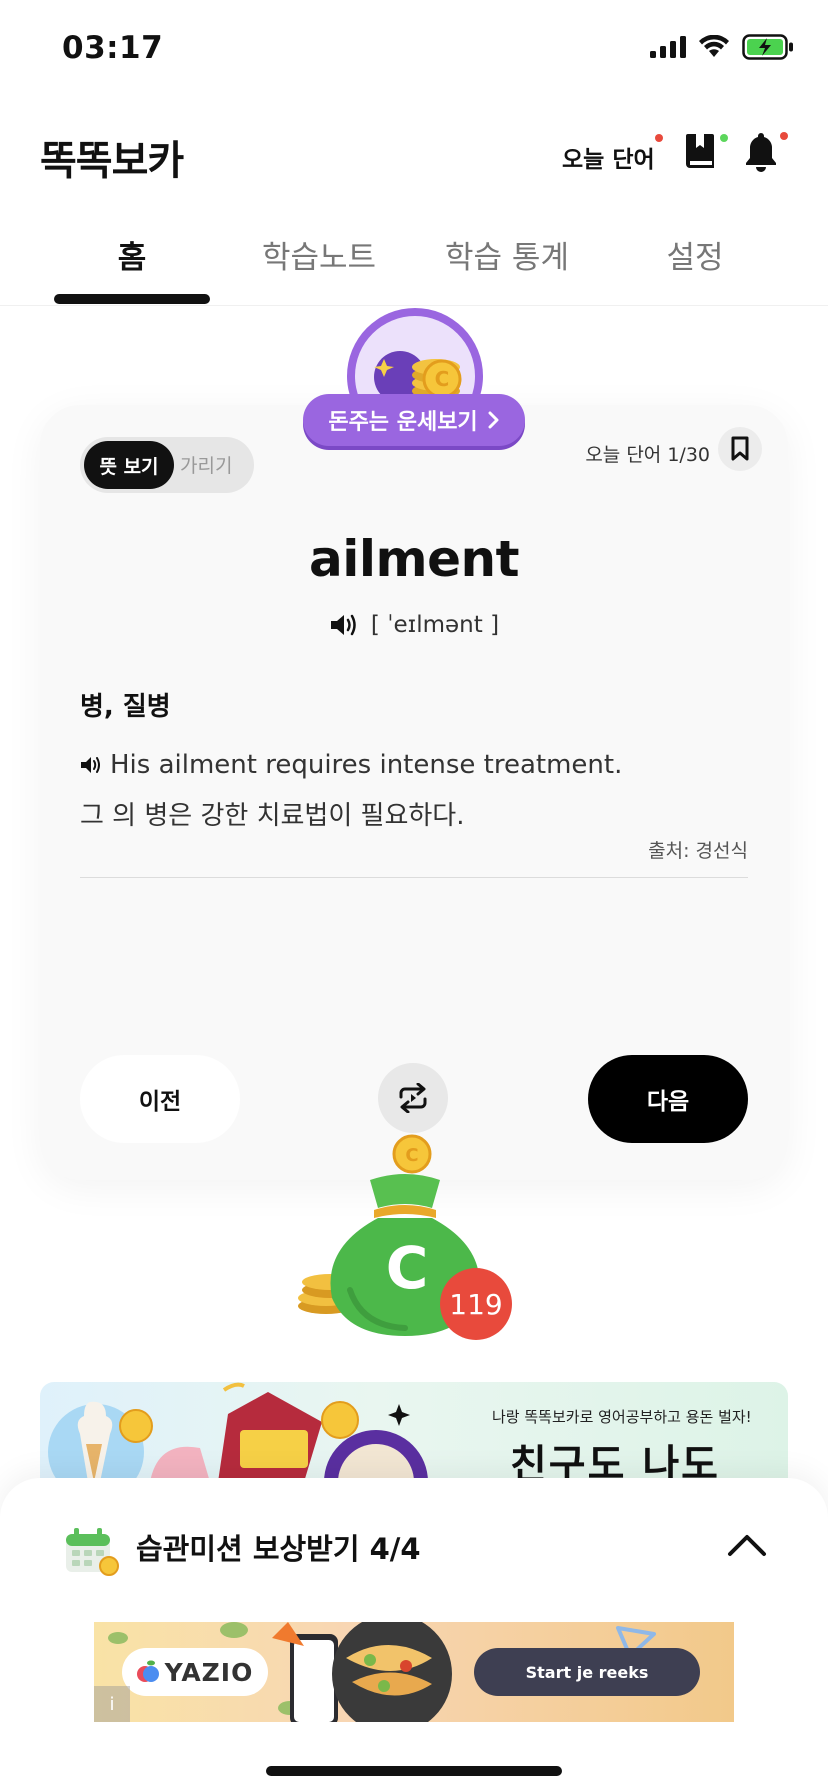  Describe the element at coordinates (206, 464) in the screenshot. I see `toggle-hide-meaning: 가리기` at that location.